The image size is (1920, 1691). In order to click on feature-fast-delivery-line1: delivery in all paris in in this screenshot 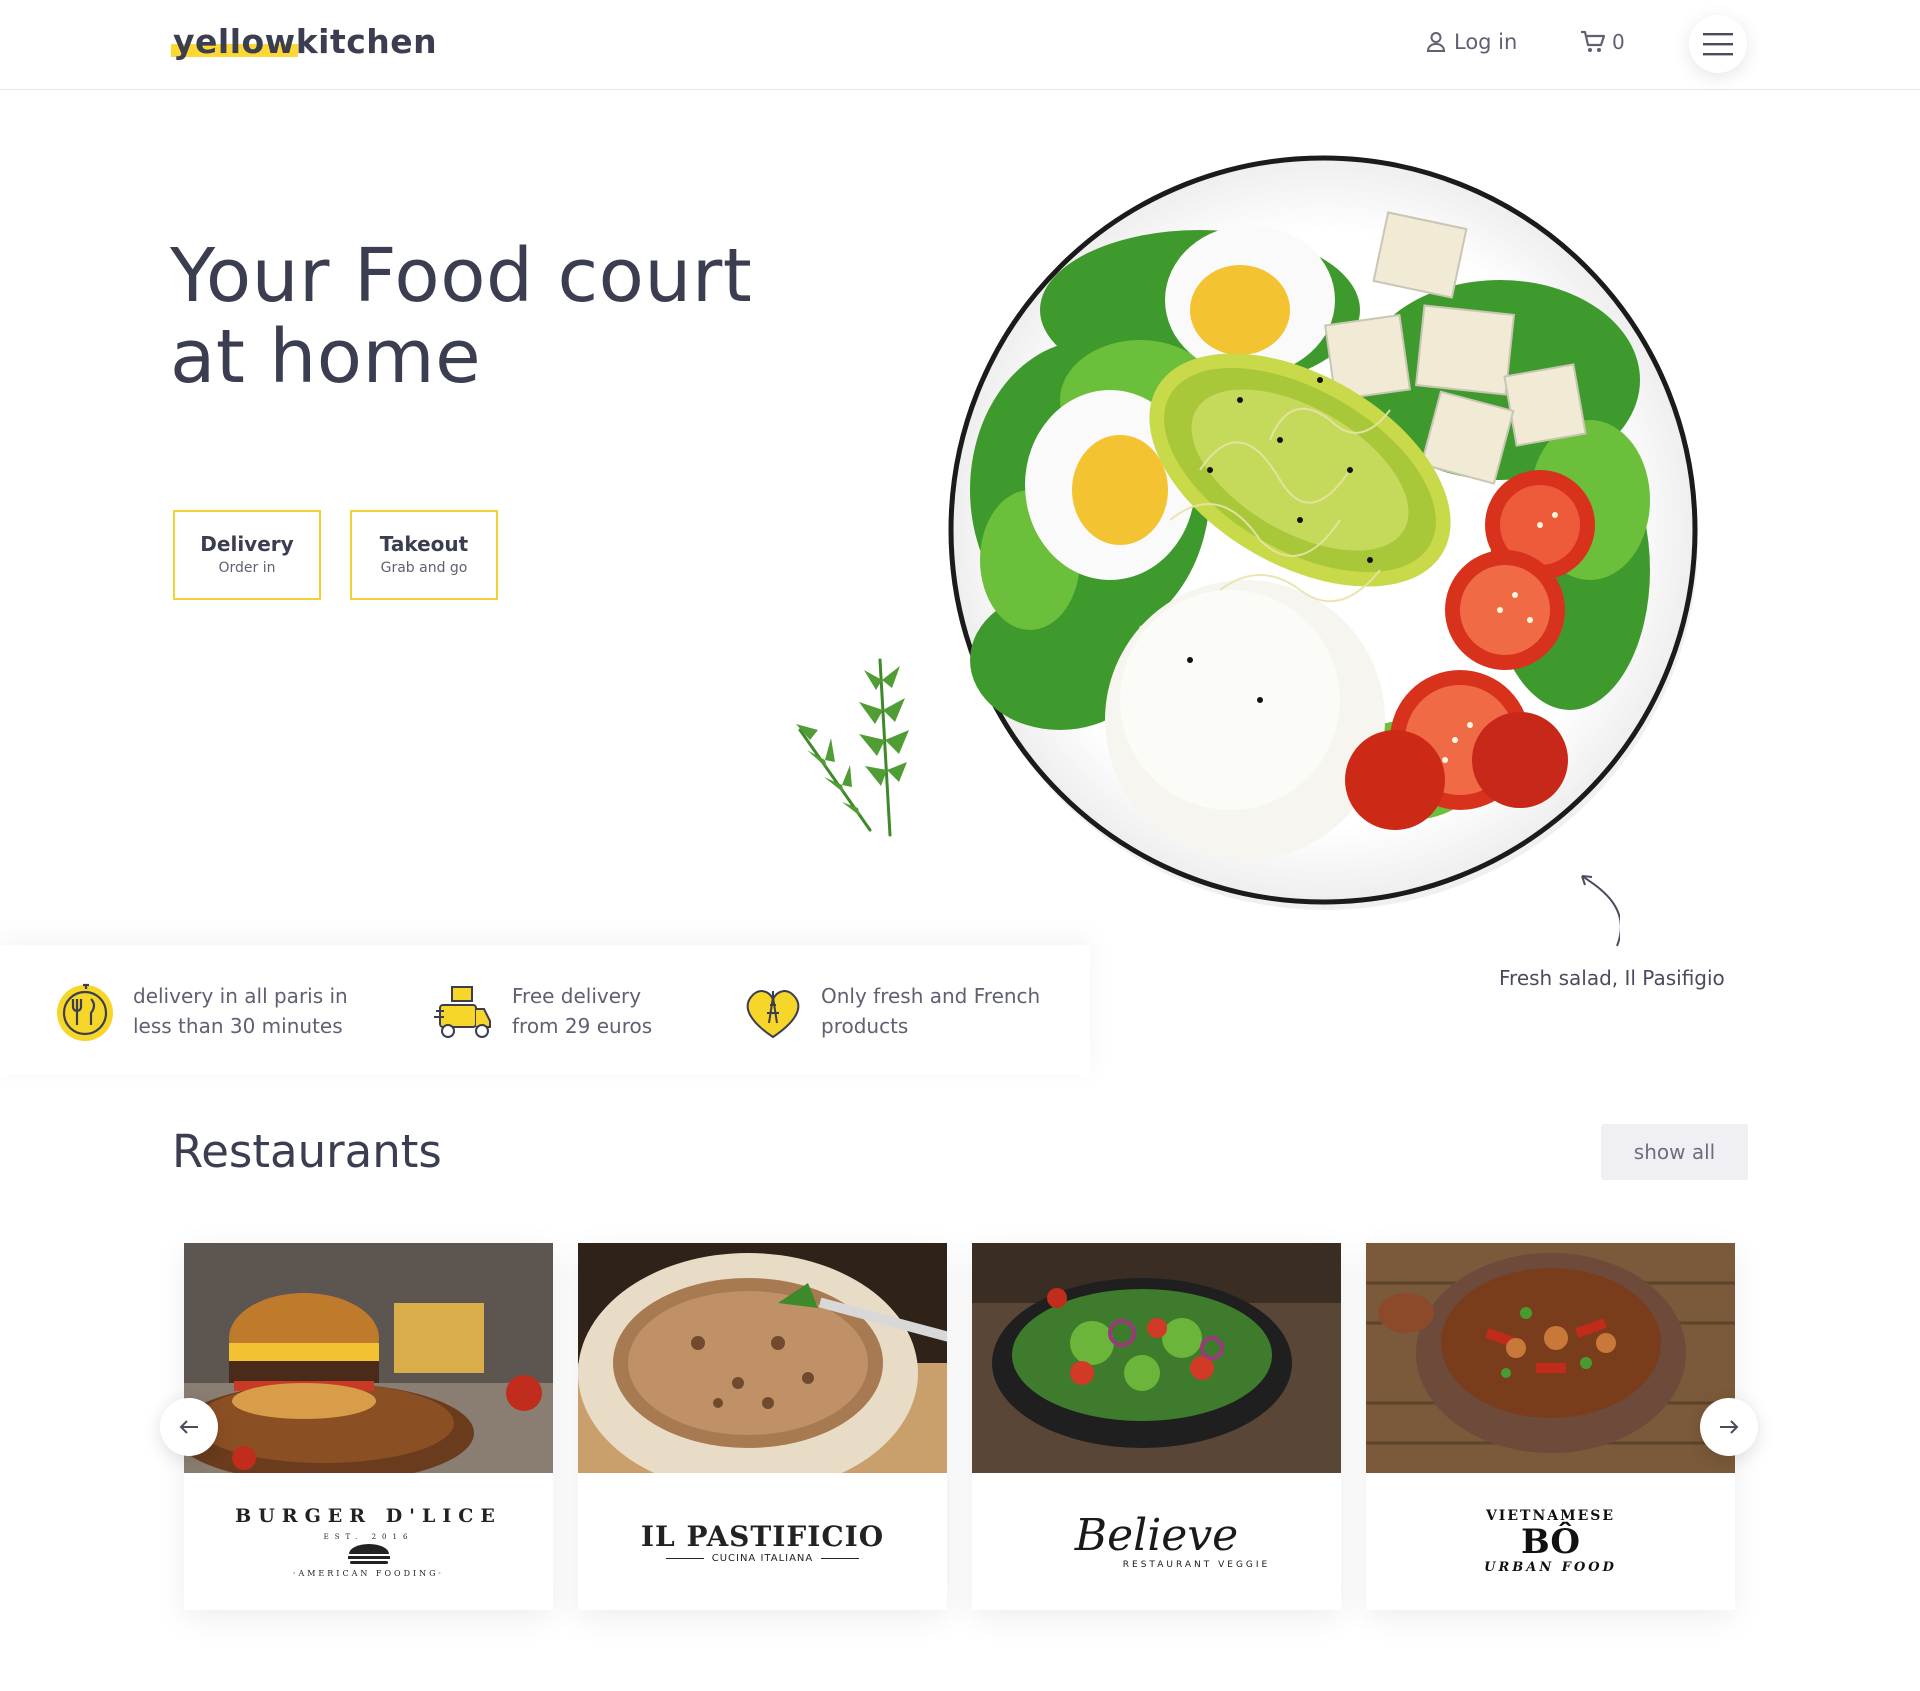, I will do `click(240, 996)`.